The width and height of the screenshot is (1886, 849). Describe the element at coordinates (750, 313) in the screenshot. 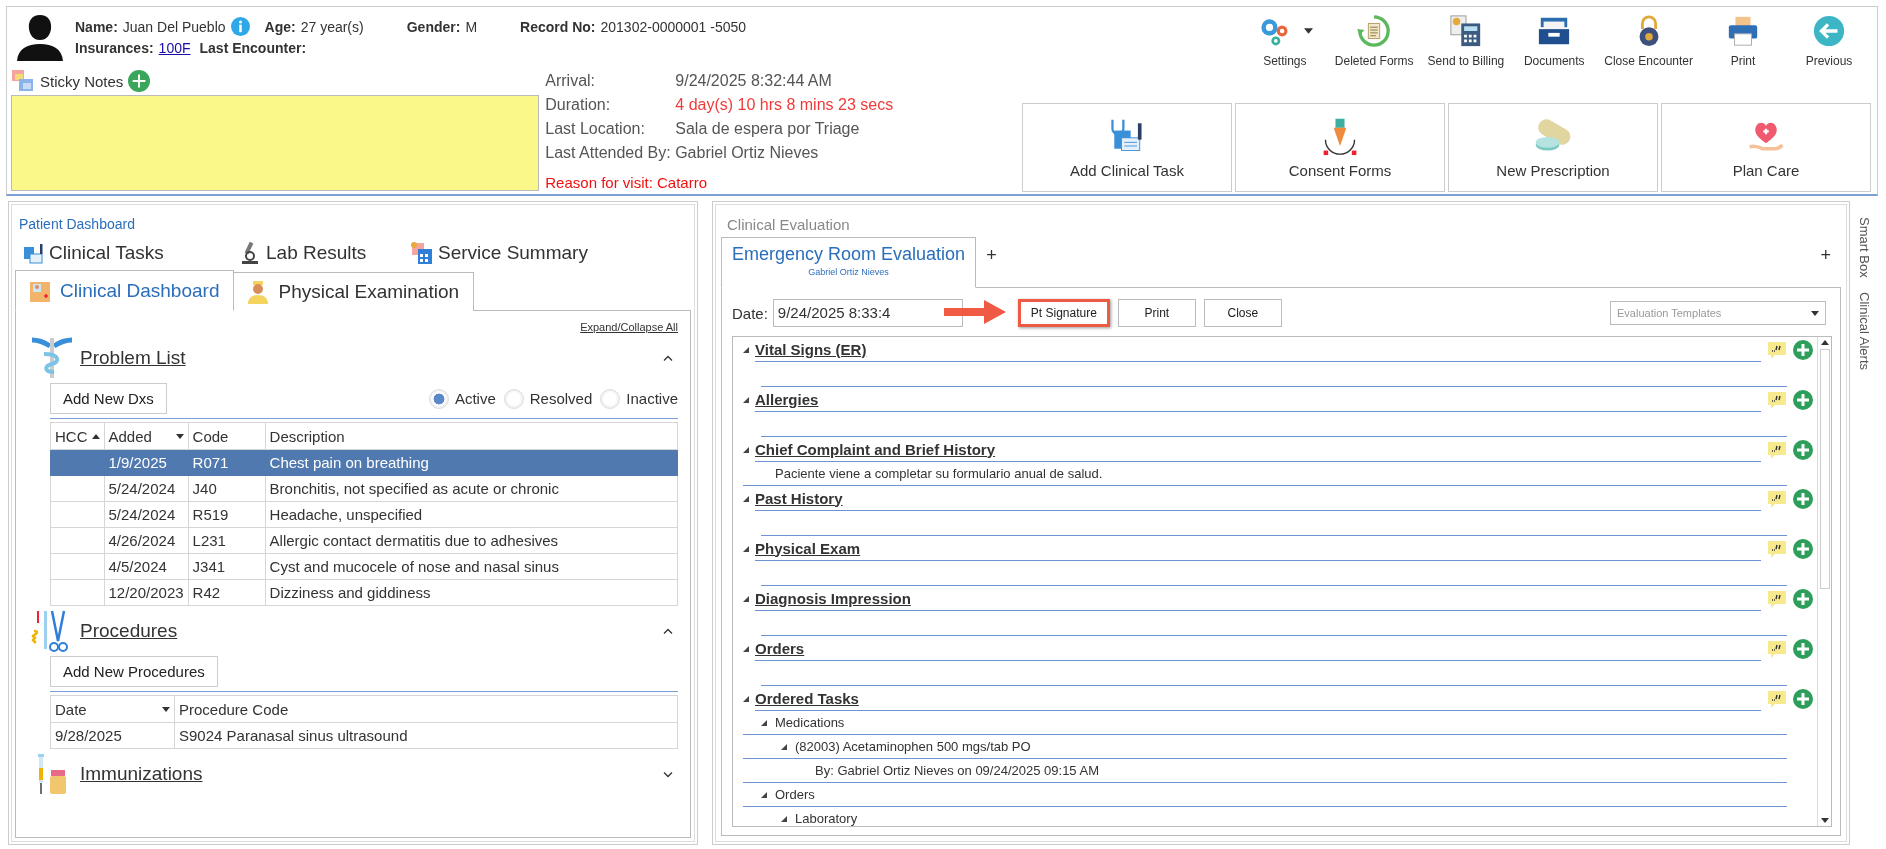

I see `date-label: Date:` at that location.